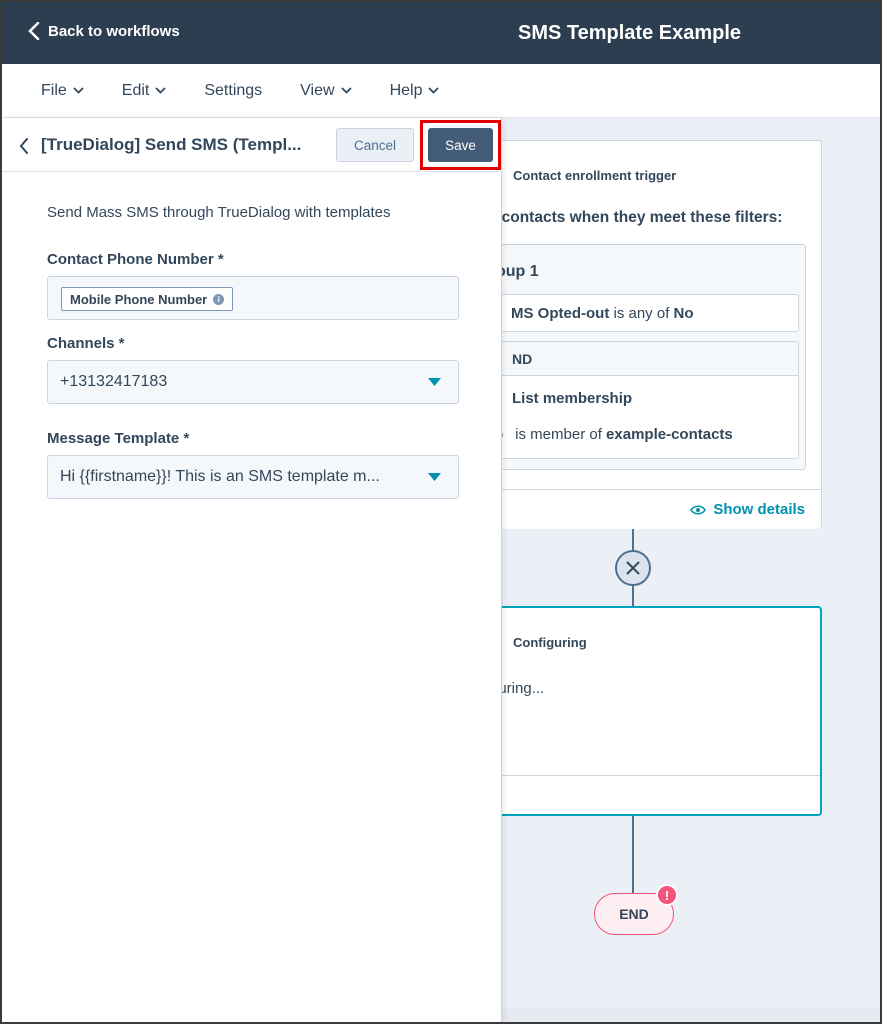 This screenshot has width=882, height=1024. I want to click on menu-settings: Settings, so click(233, 91).